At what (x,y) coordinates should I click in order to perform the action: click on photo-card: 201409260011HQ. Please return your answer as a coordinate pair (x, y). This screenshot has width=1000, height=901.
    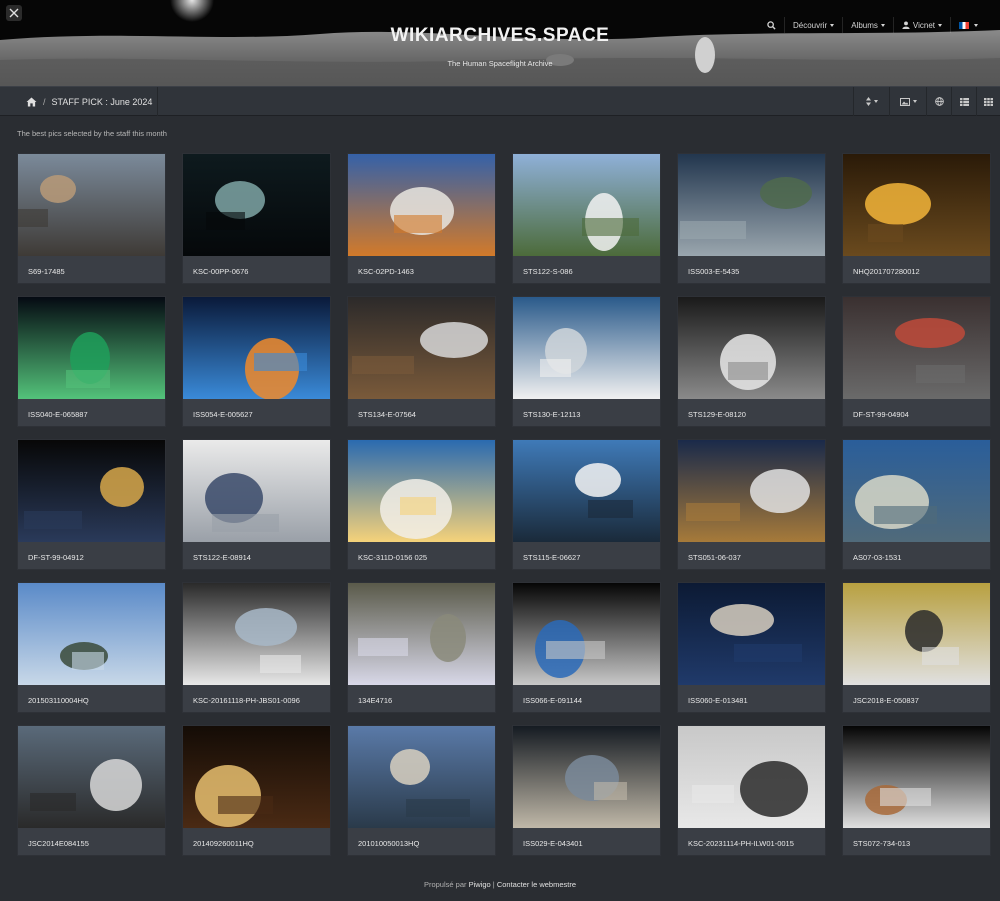
    Looking at the image, I should click on (256, 790).